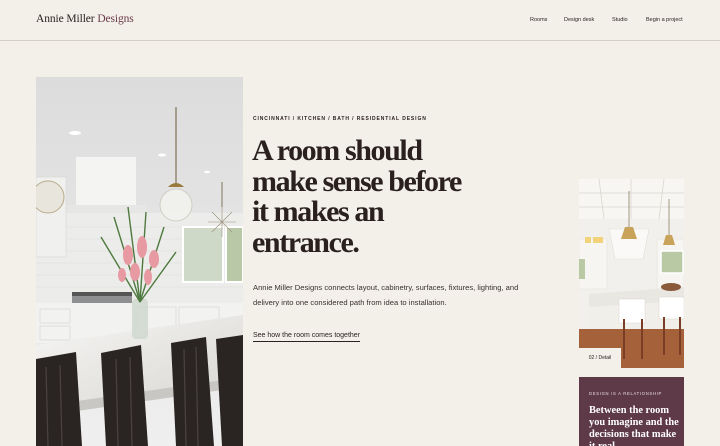 The width and height of the screenshot is (720, 446). Describe the element at coordinates (306, 242) in the screenshot. I see `headline-line: entrance.` at that location.